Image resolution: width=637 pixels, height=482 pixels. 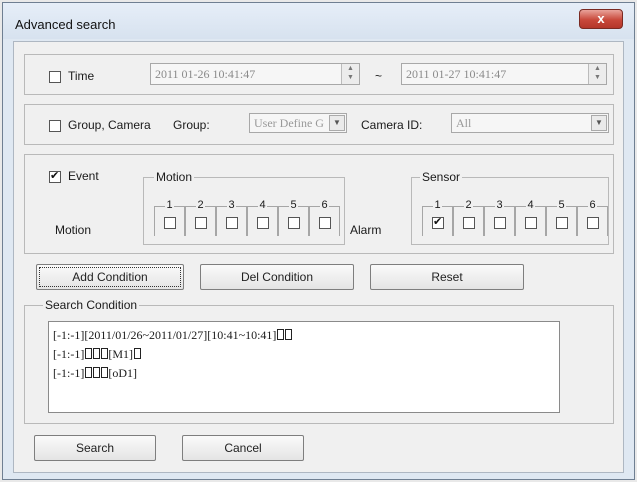 What do you see at coordinates (95, 448) in the screenshot?
I see `search-button: Search` at bounding box center [95, 448].